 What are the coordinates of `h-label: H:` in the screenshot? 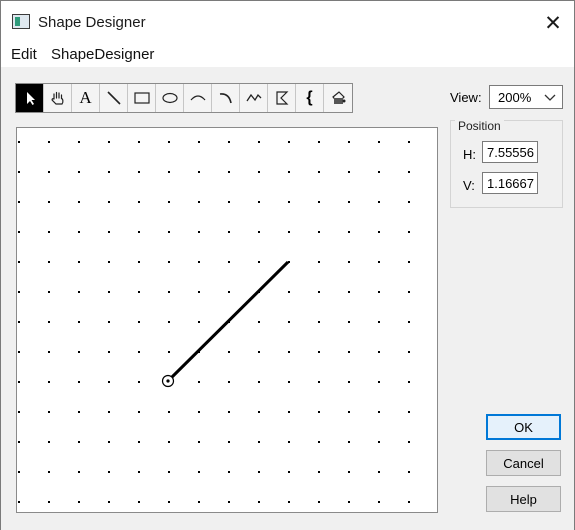 It's located at (469, 154).